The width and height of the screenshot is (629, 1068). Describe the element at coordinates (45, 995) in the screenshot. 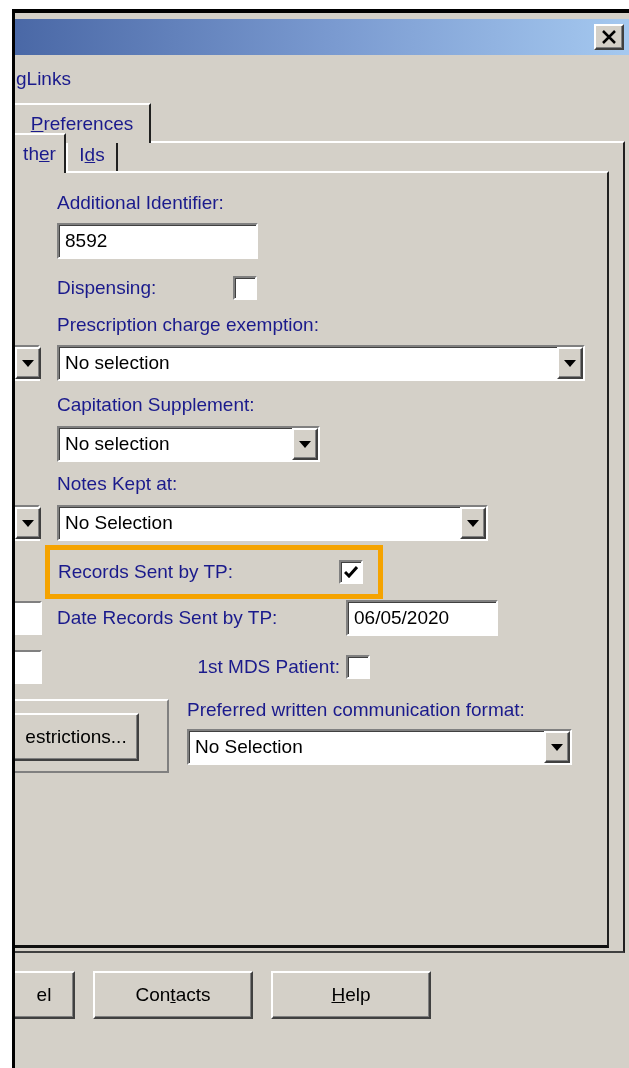

I see `dialog-button: el` at that location.